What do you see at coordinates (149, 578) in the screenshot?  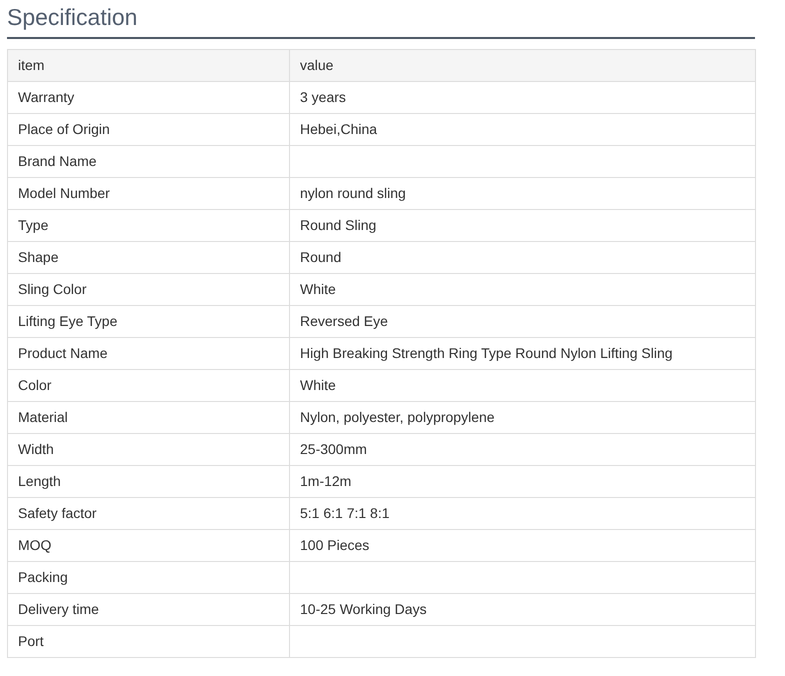 I see `table-cell: Packing` at bounding box center [149, 578].